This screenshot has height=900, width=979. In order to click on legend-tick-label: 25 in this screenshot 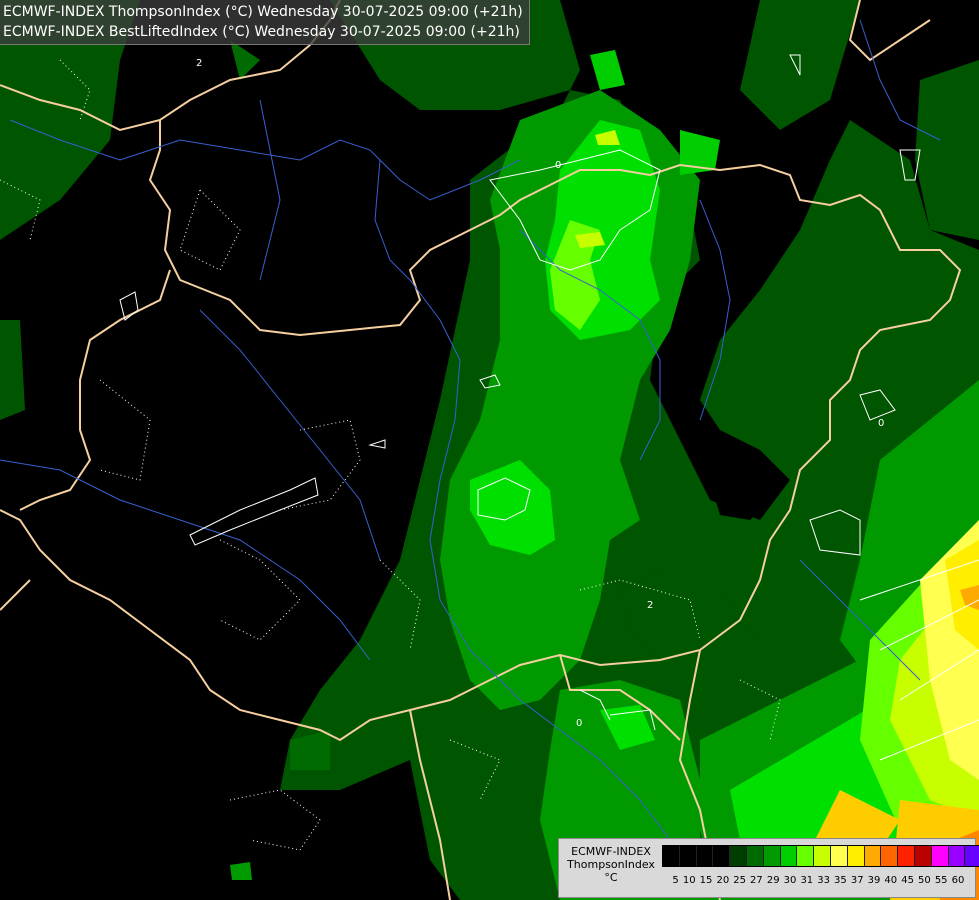, I will do `click(739, 880)`.